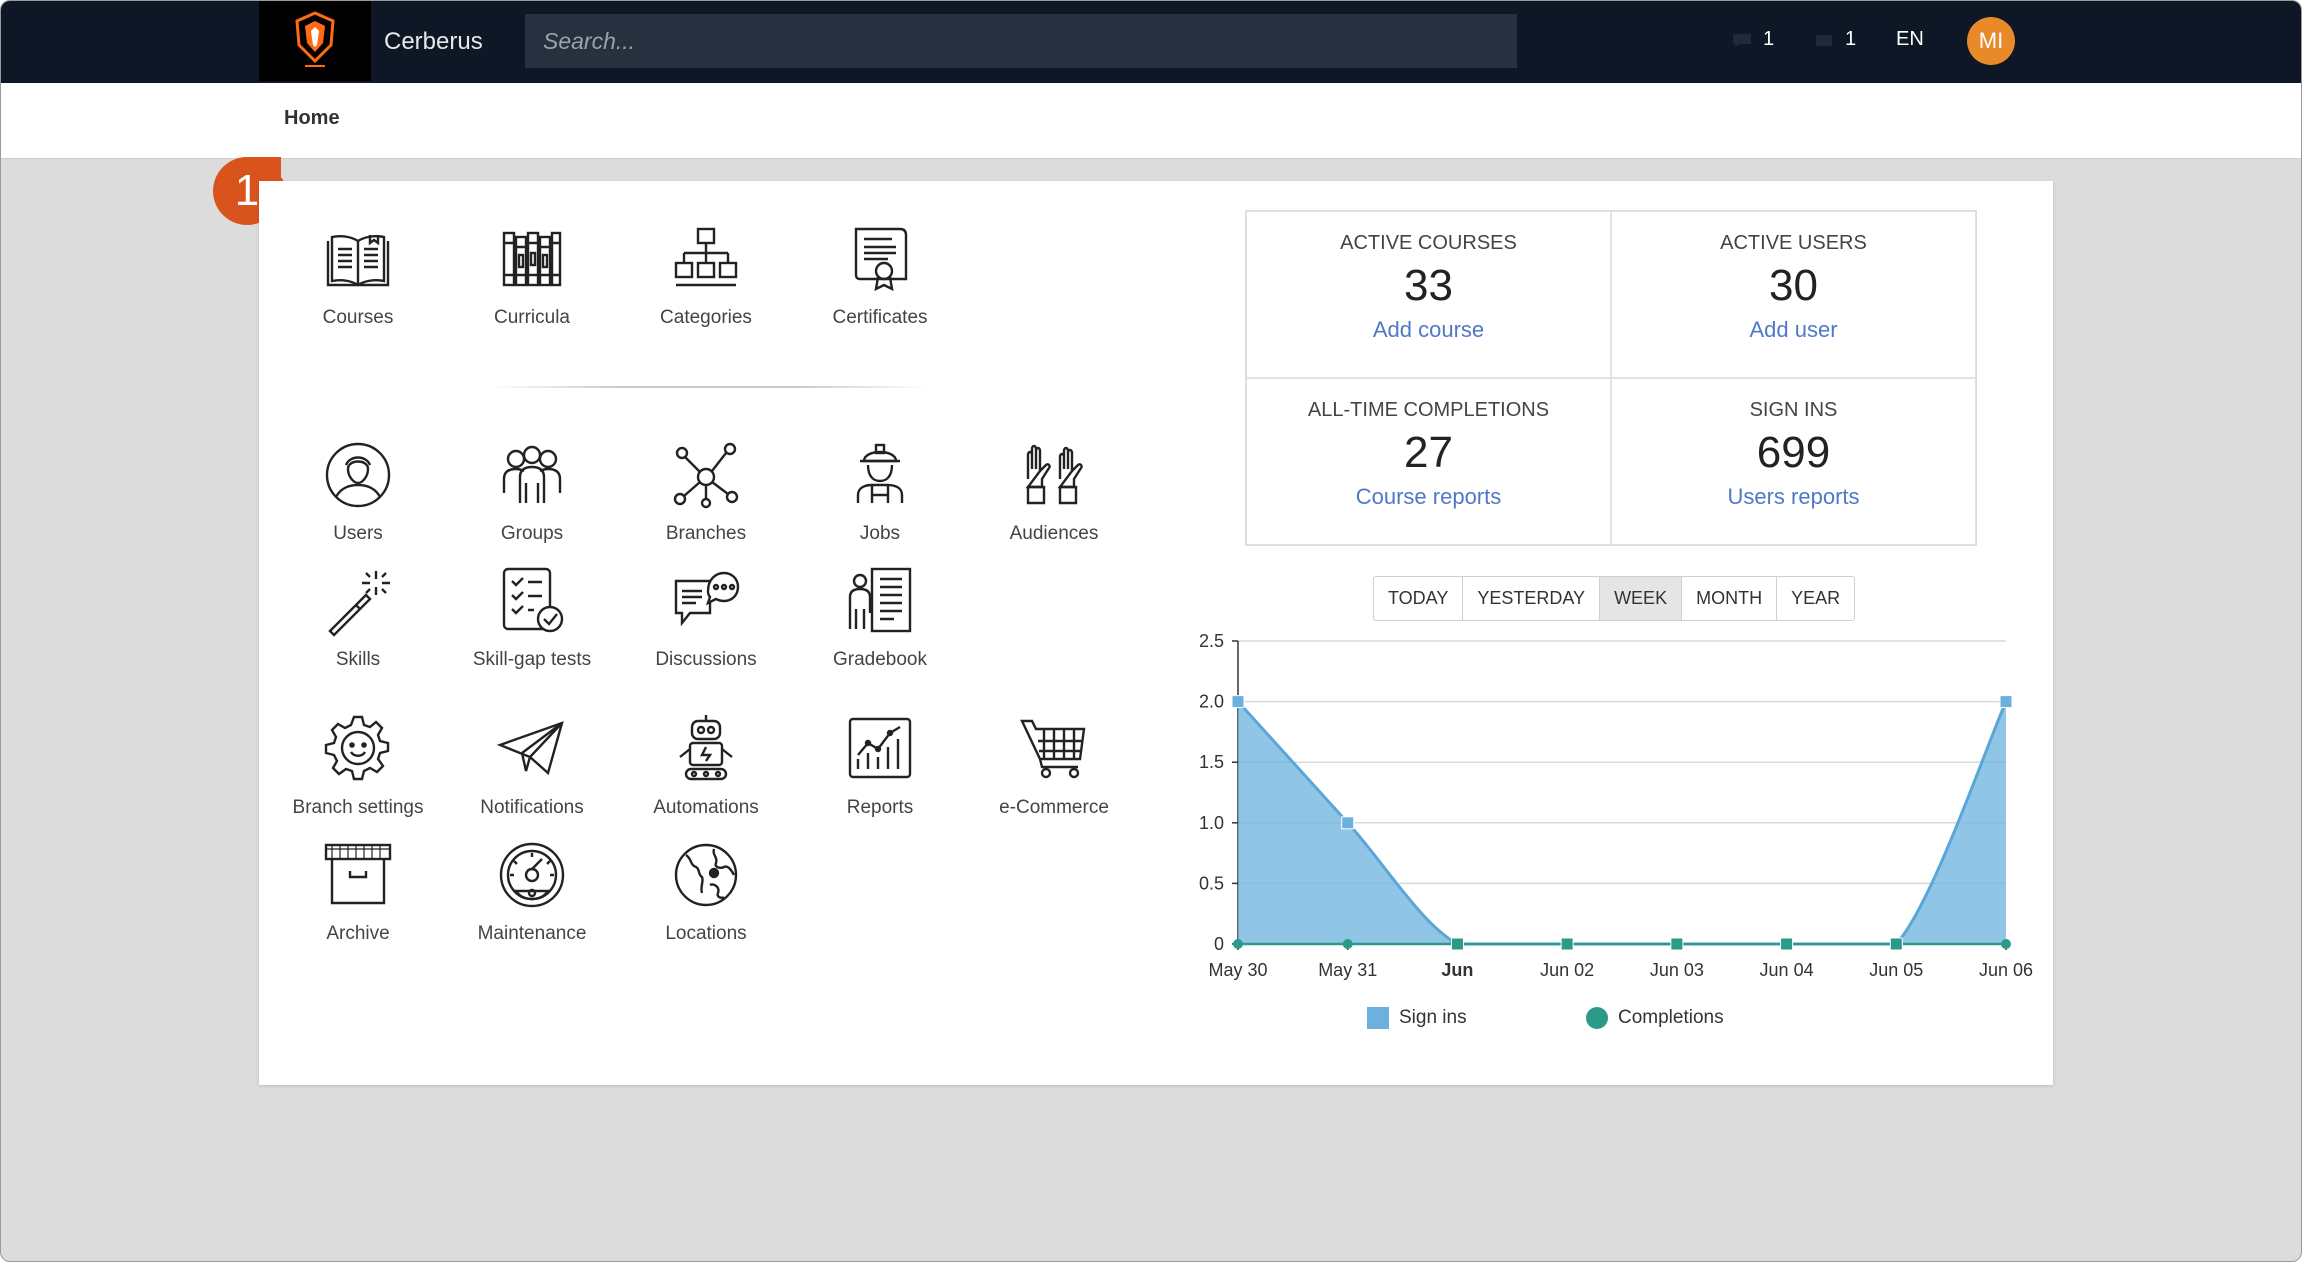 The width and height of the screenshot is (2302, 1262). I want to click on y-tick-label: 1.5, so click(1211, 762).